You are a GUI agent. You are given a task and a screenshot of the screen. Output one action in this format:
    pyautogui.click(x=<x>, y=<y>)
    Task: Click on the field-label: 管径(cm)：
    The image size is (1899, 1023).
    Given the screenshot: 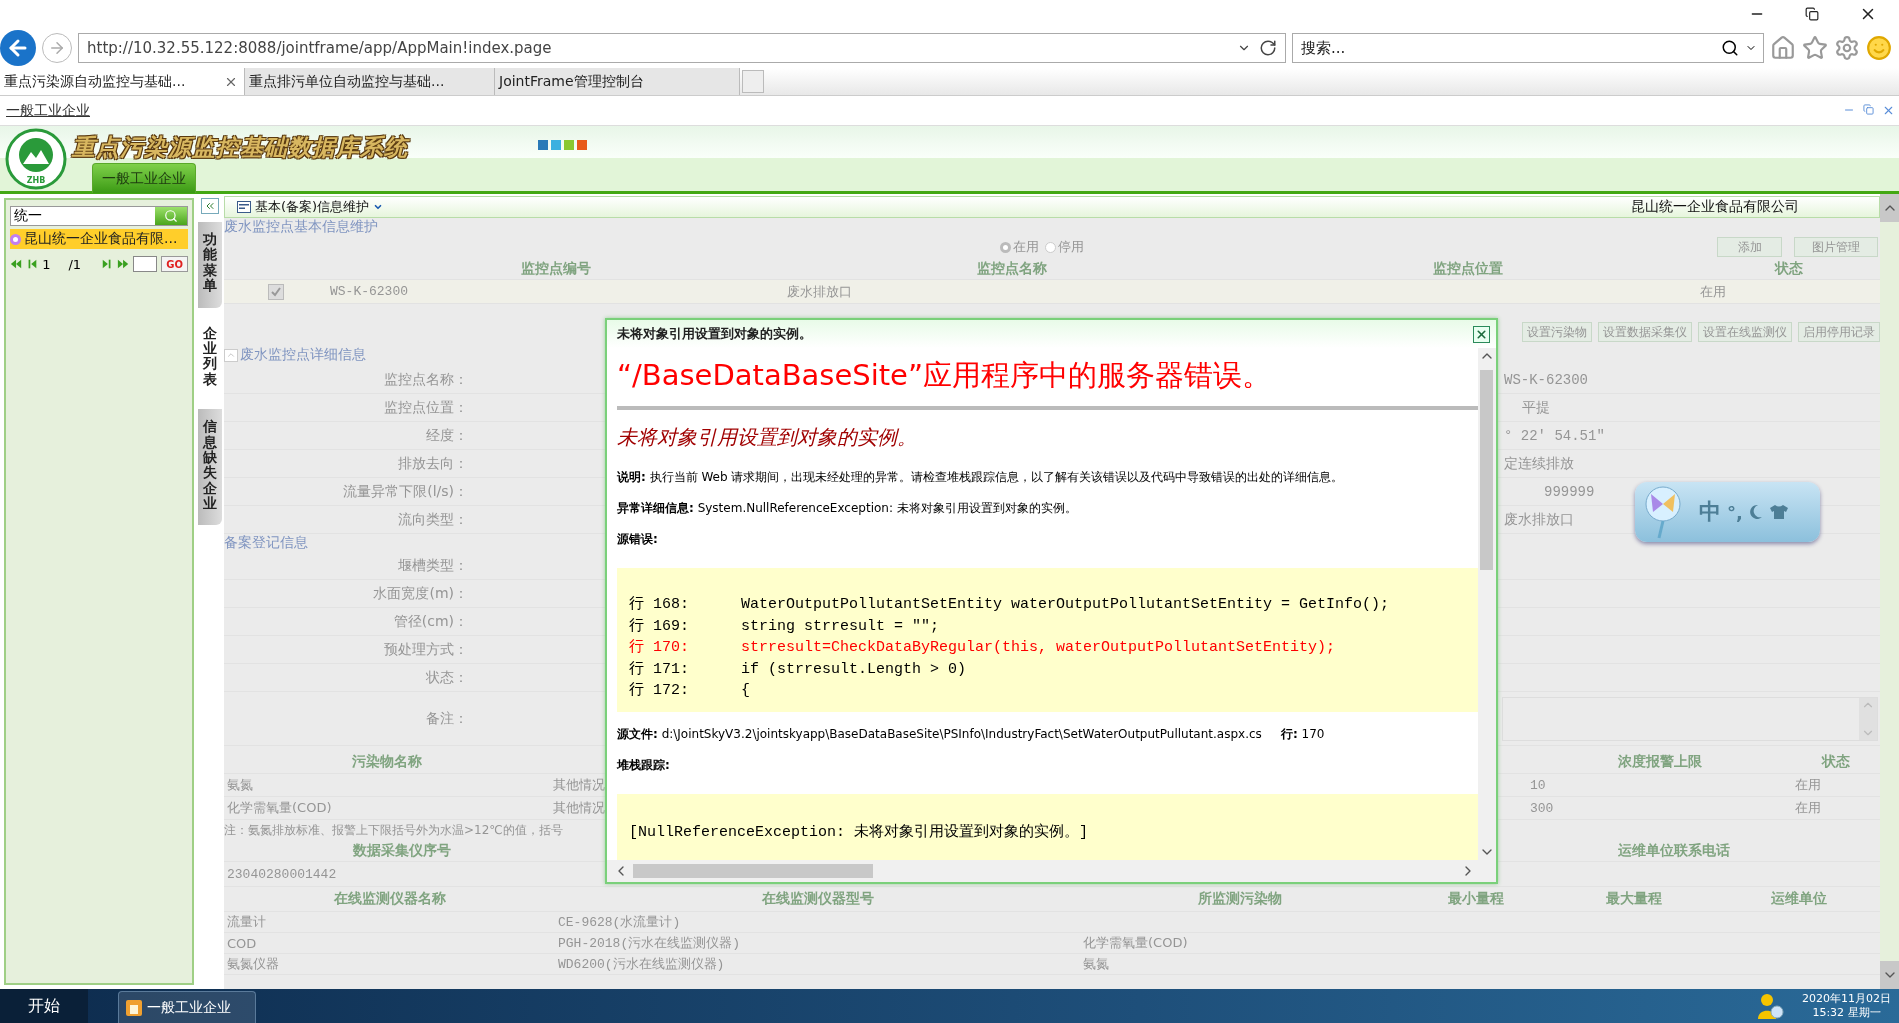 What is the action you would take?
    pyautogui.click(x=430, y=621)
    